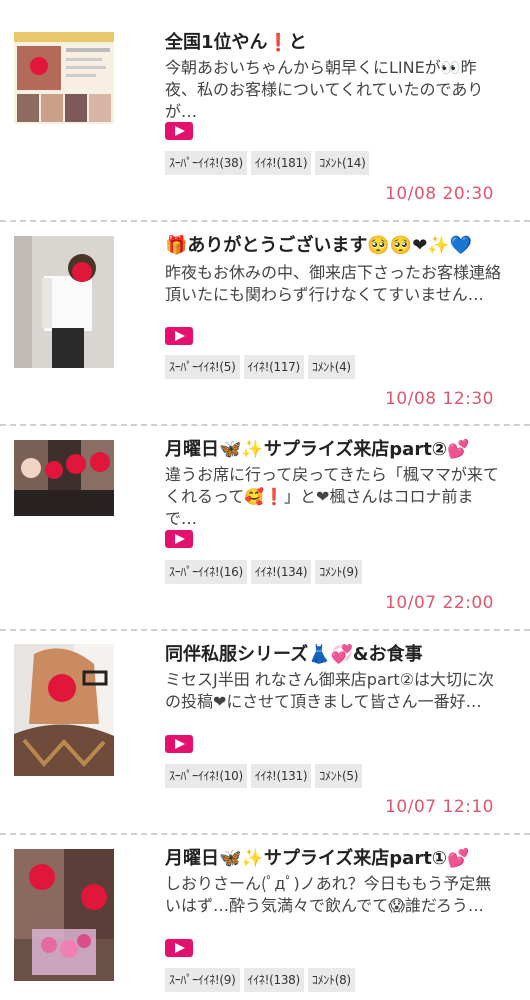 The width and height of the screenshot is (530, 1000). I want to click on super-like-badge: ｽｰﾊﾟｰｲｲﾈ!(5), so click(202, 367).